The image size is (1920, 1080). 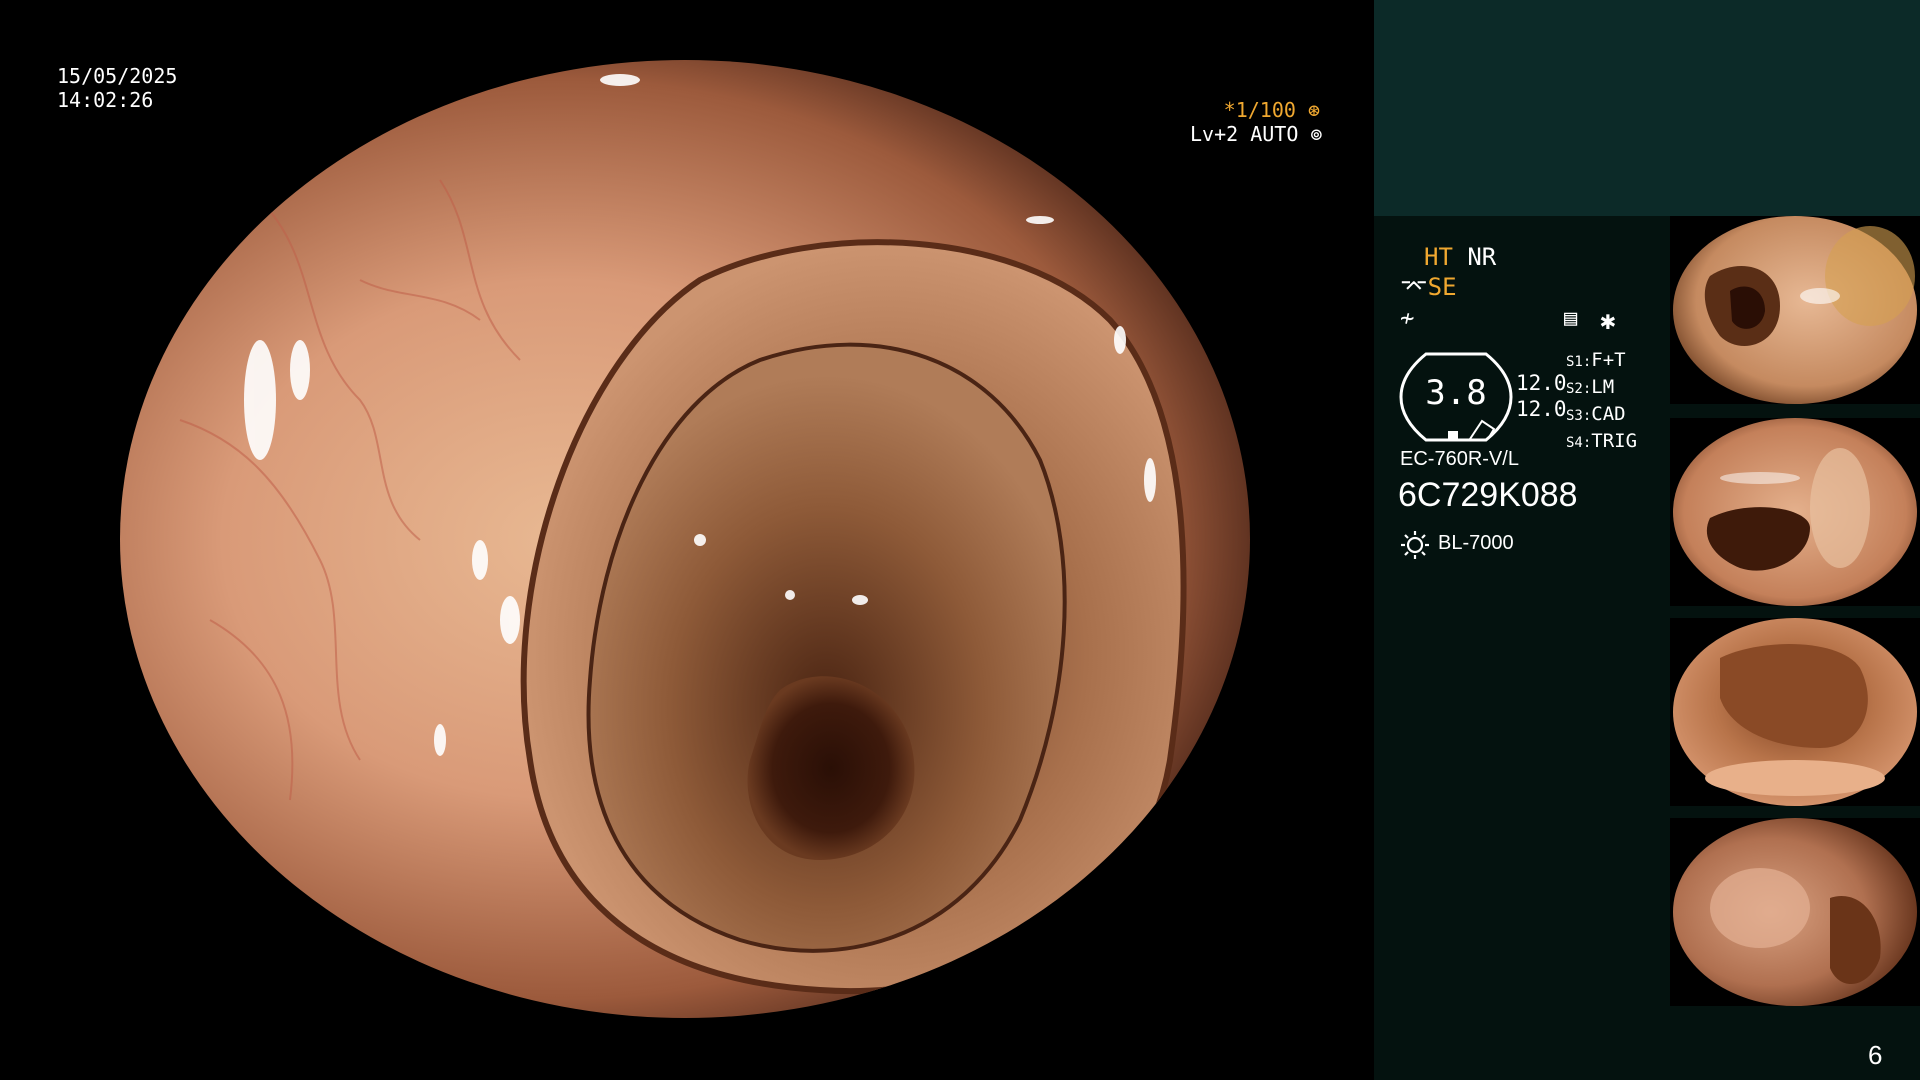 I want to click on zoom-value: 3.8, so click(x=1456, y=393).